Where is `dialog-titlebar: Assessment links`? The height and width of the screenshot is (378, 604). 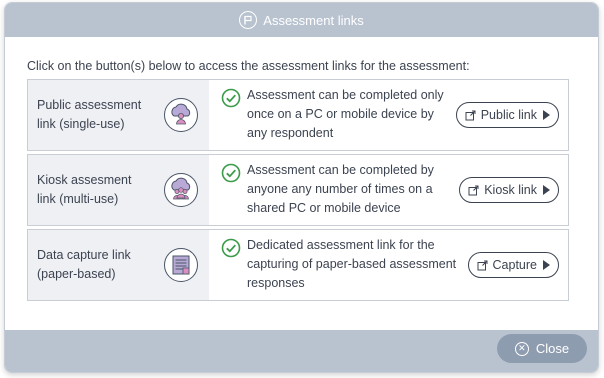
dialog-titlebar: Assessment links is located at coordinates (301, 20).